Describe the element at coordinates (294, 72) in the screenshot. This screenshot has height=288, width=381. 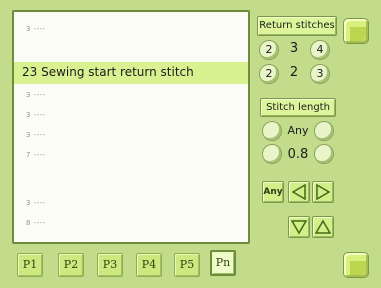
I see `return-end-value: 2` at that location.